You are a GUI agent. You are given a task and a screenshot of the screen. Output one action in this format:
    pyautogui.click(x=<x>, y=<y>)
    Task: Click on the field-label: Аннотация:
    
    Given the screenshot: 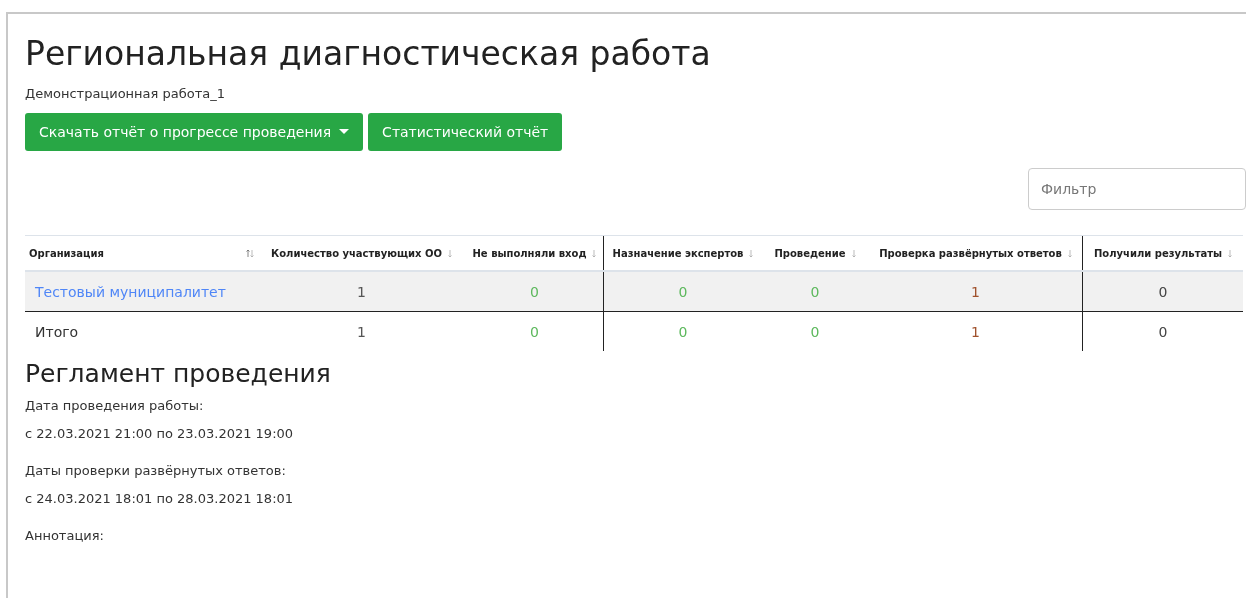 What is the action you would take?
    pyautogui.click(x=65, y=535)
    